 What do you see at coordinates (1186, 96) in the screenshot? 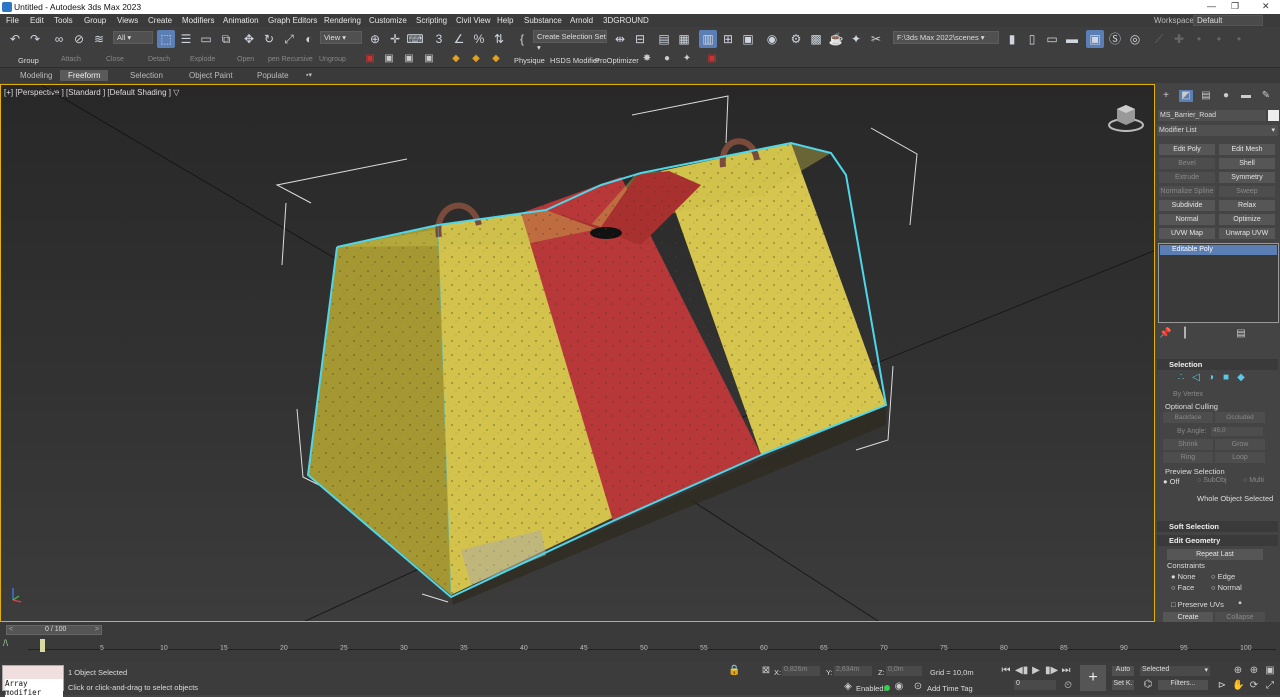
I see `modify-tab-icon: ◩` at bounding box center [1186, 96].